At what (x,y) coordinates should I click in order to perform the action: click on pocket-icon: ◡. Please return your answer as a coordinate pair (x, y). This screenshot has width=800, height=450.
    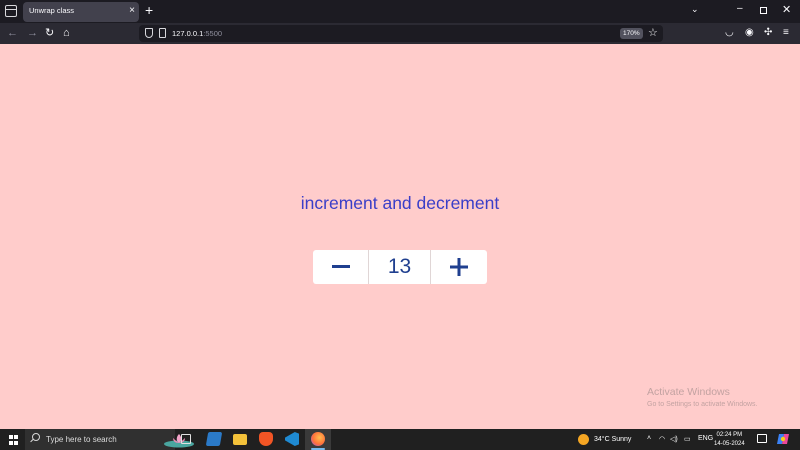
    Looking at the image, I should click on (729, 33).